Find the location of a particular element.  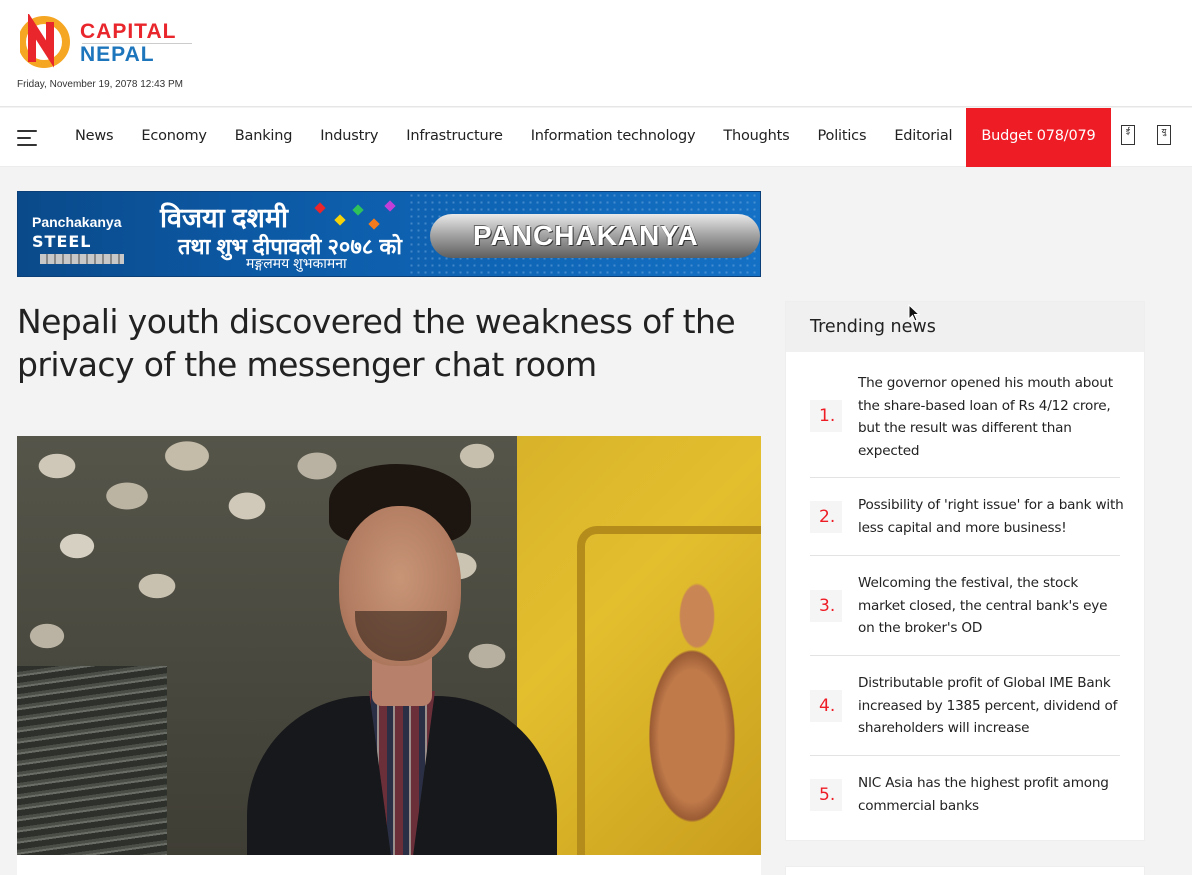

nav-item-industry: Industry is located at coordinates (349, 137).